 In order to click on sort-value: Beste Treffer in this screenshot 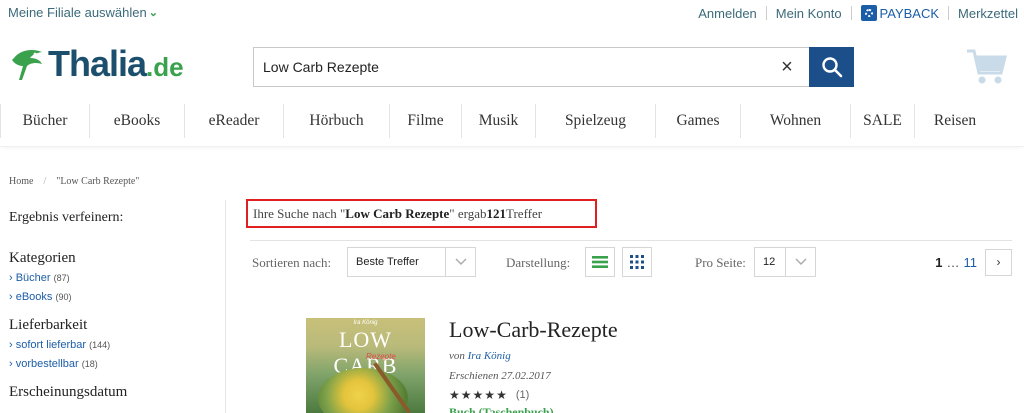, I will do `click(387, 262)`.